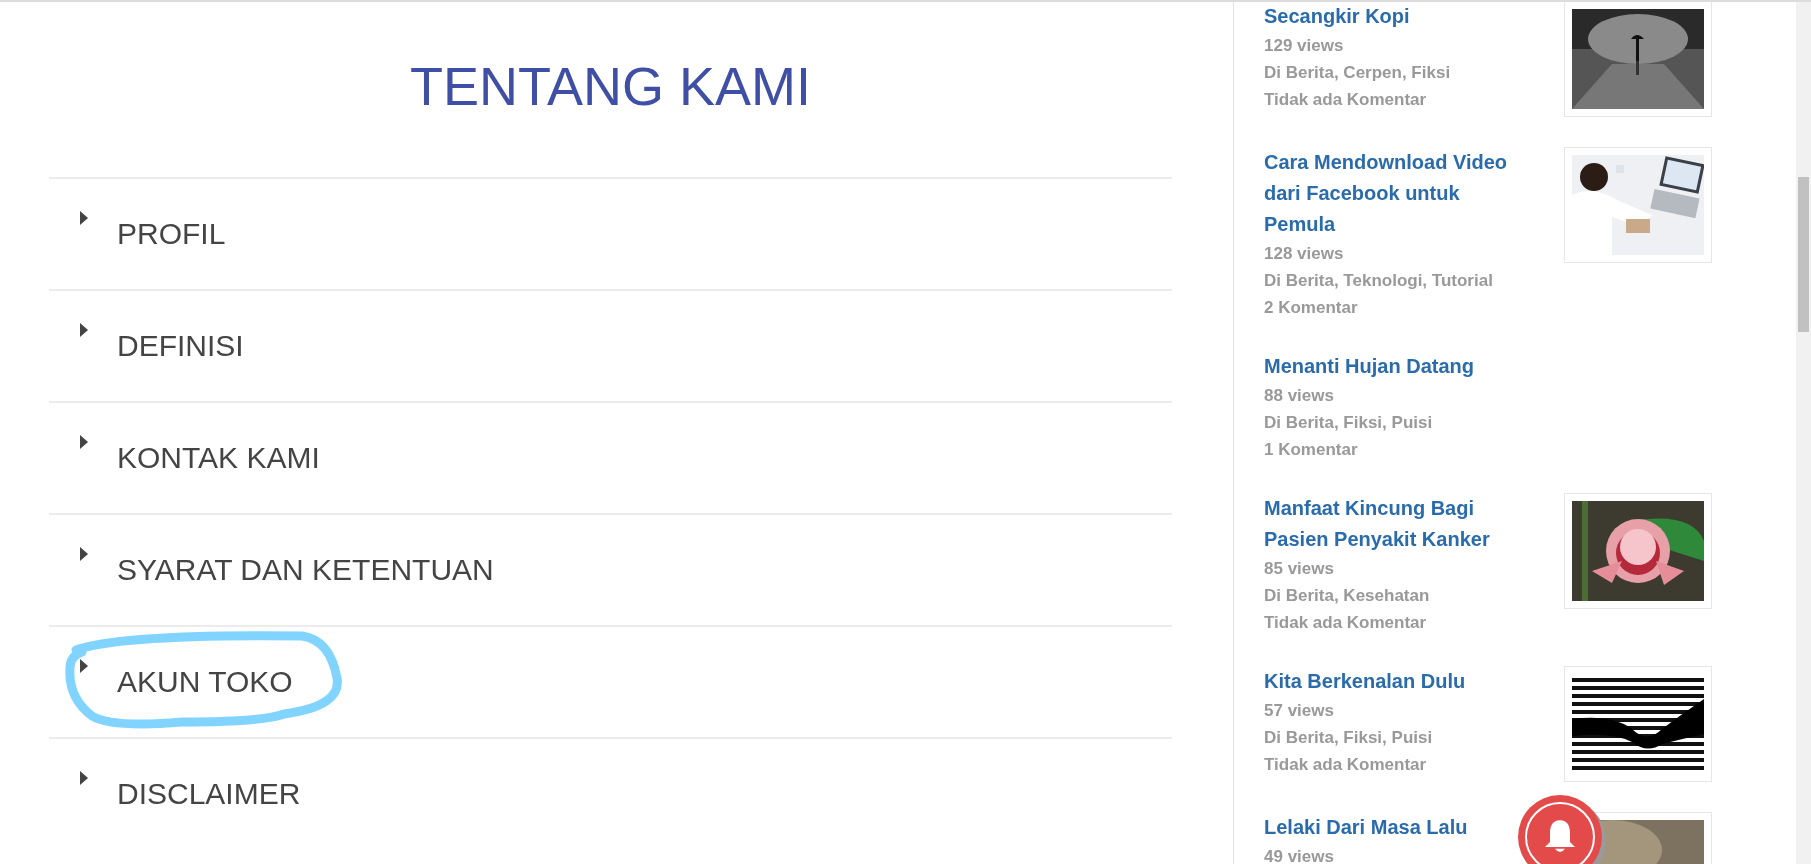 The height and width of the screenshot is (864, 1811). What do you see at coordinates (1299, 855) in the screenshot?
I see `view-count: 49 views` at bounding box center [1299, 855].